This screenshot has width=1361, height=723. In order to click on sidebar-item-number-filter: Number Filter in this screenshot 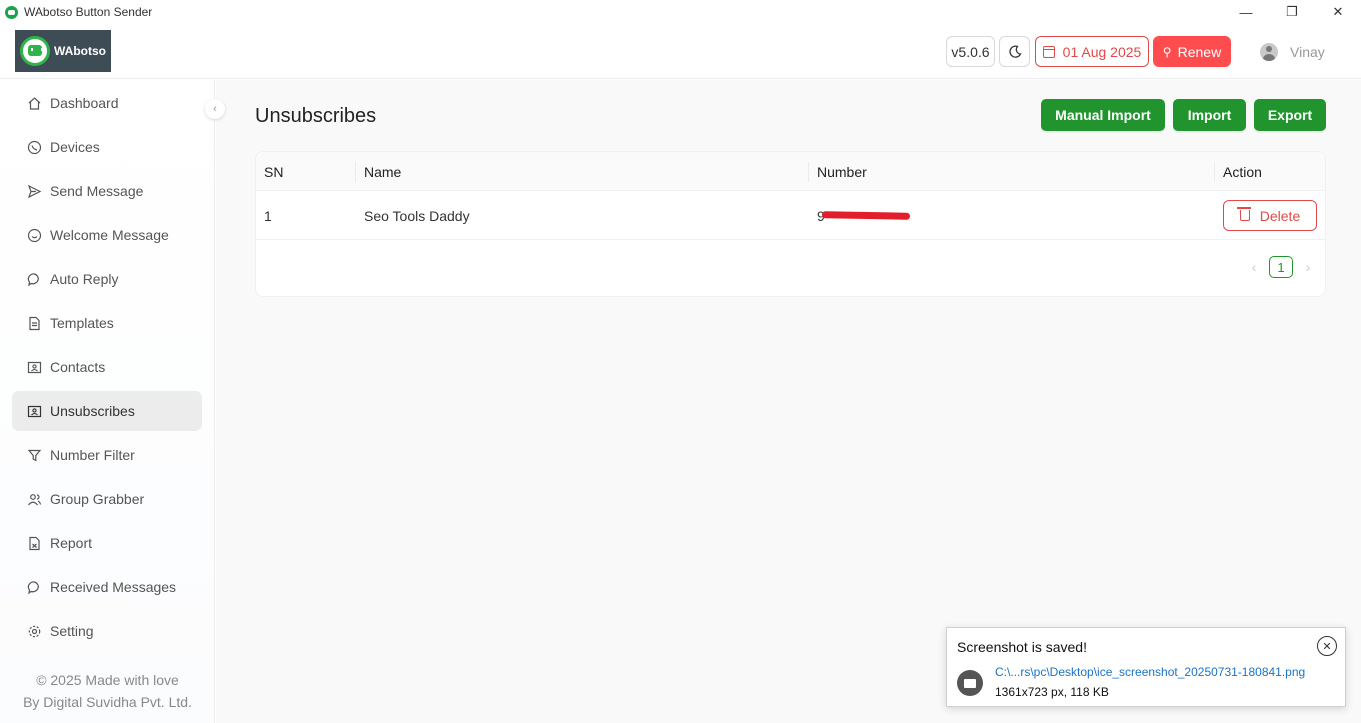, I will do `click(107, 455)`.